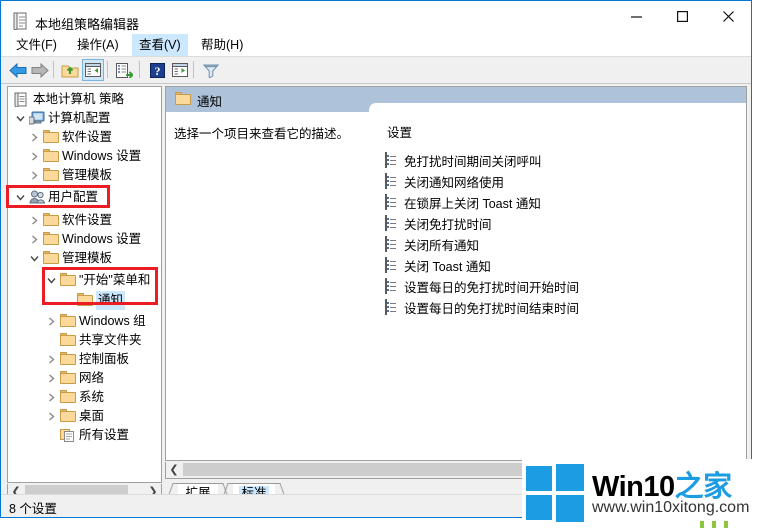  I want to click on menu-help: 帮助(H), so click(222, 45).